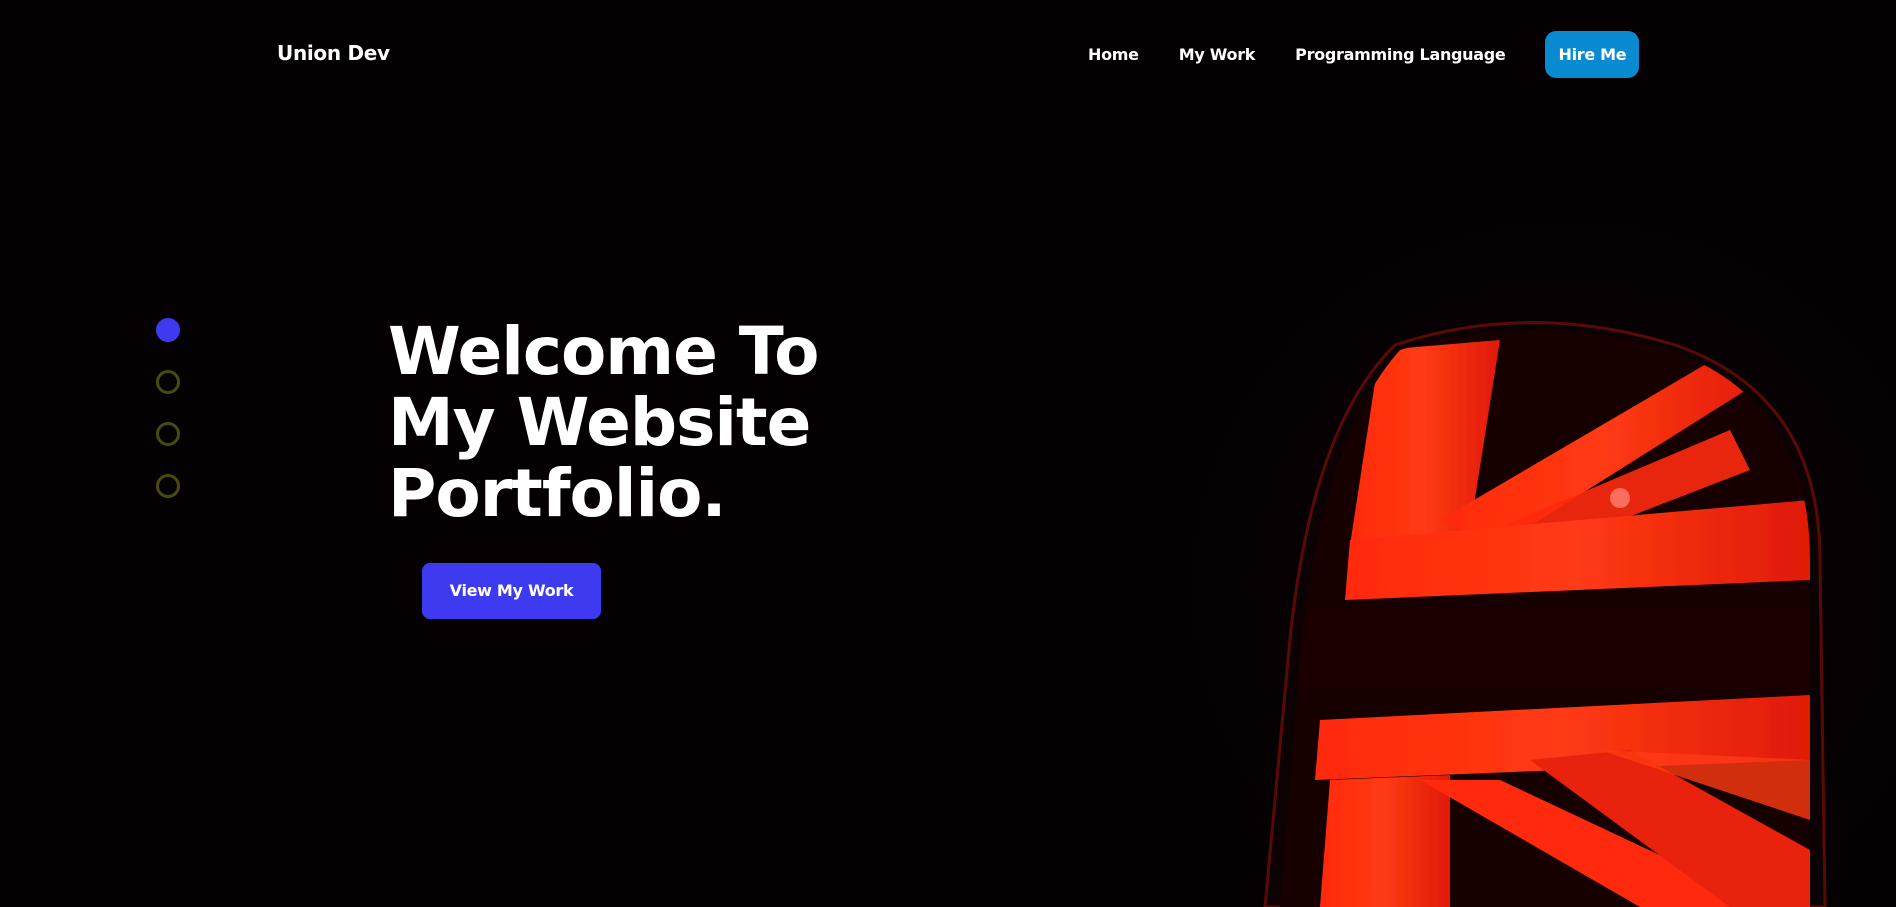 This screenshot has width=1896, height=907. I want to click on hire-me-button: Hire Me, so click(1592, 54).